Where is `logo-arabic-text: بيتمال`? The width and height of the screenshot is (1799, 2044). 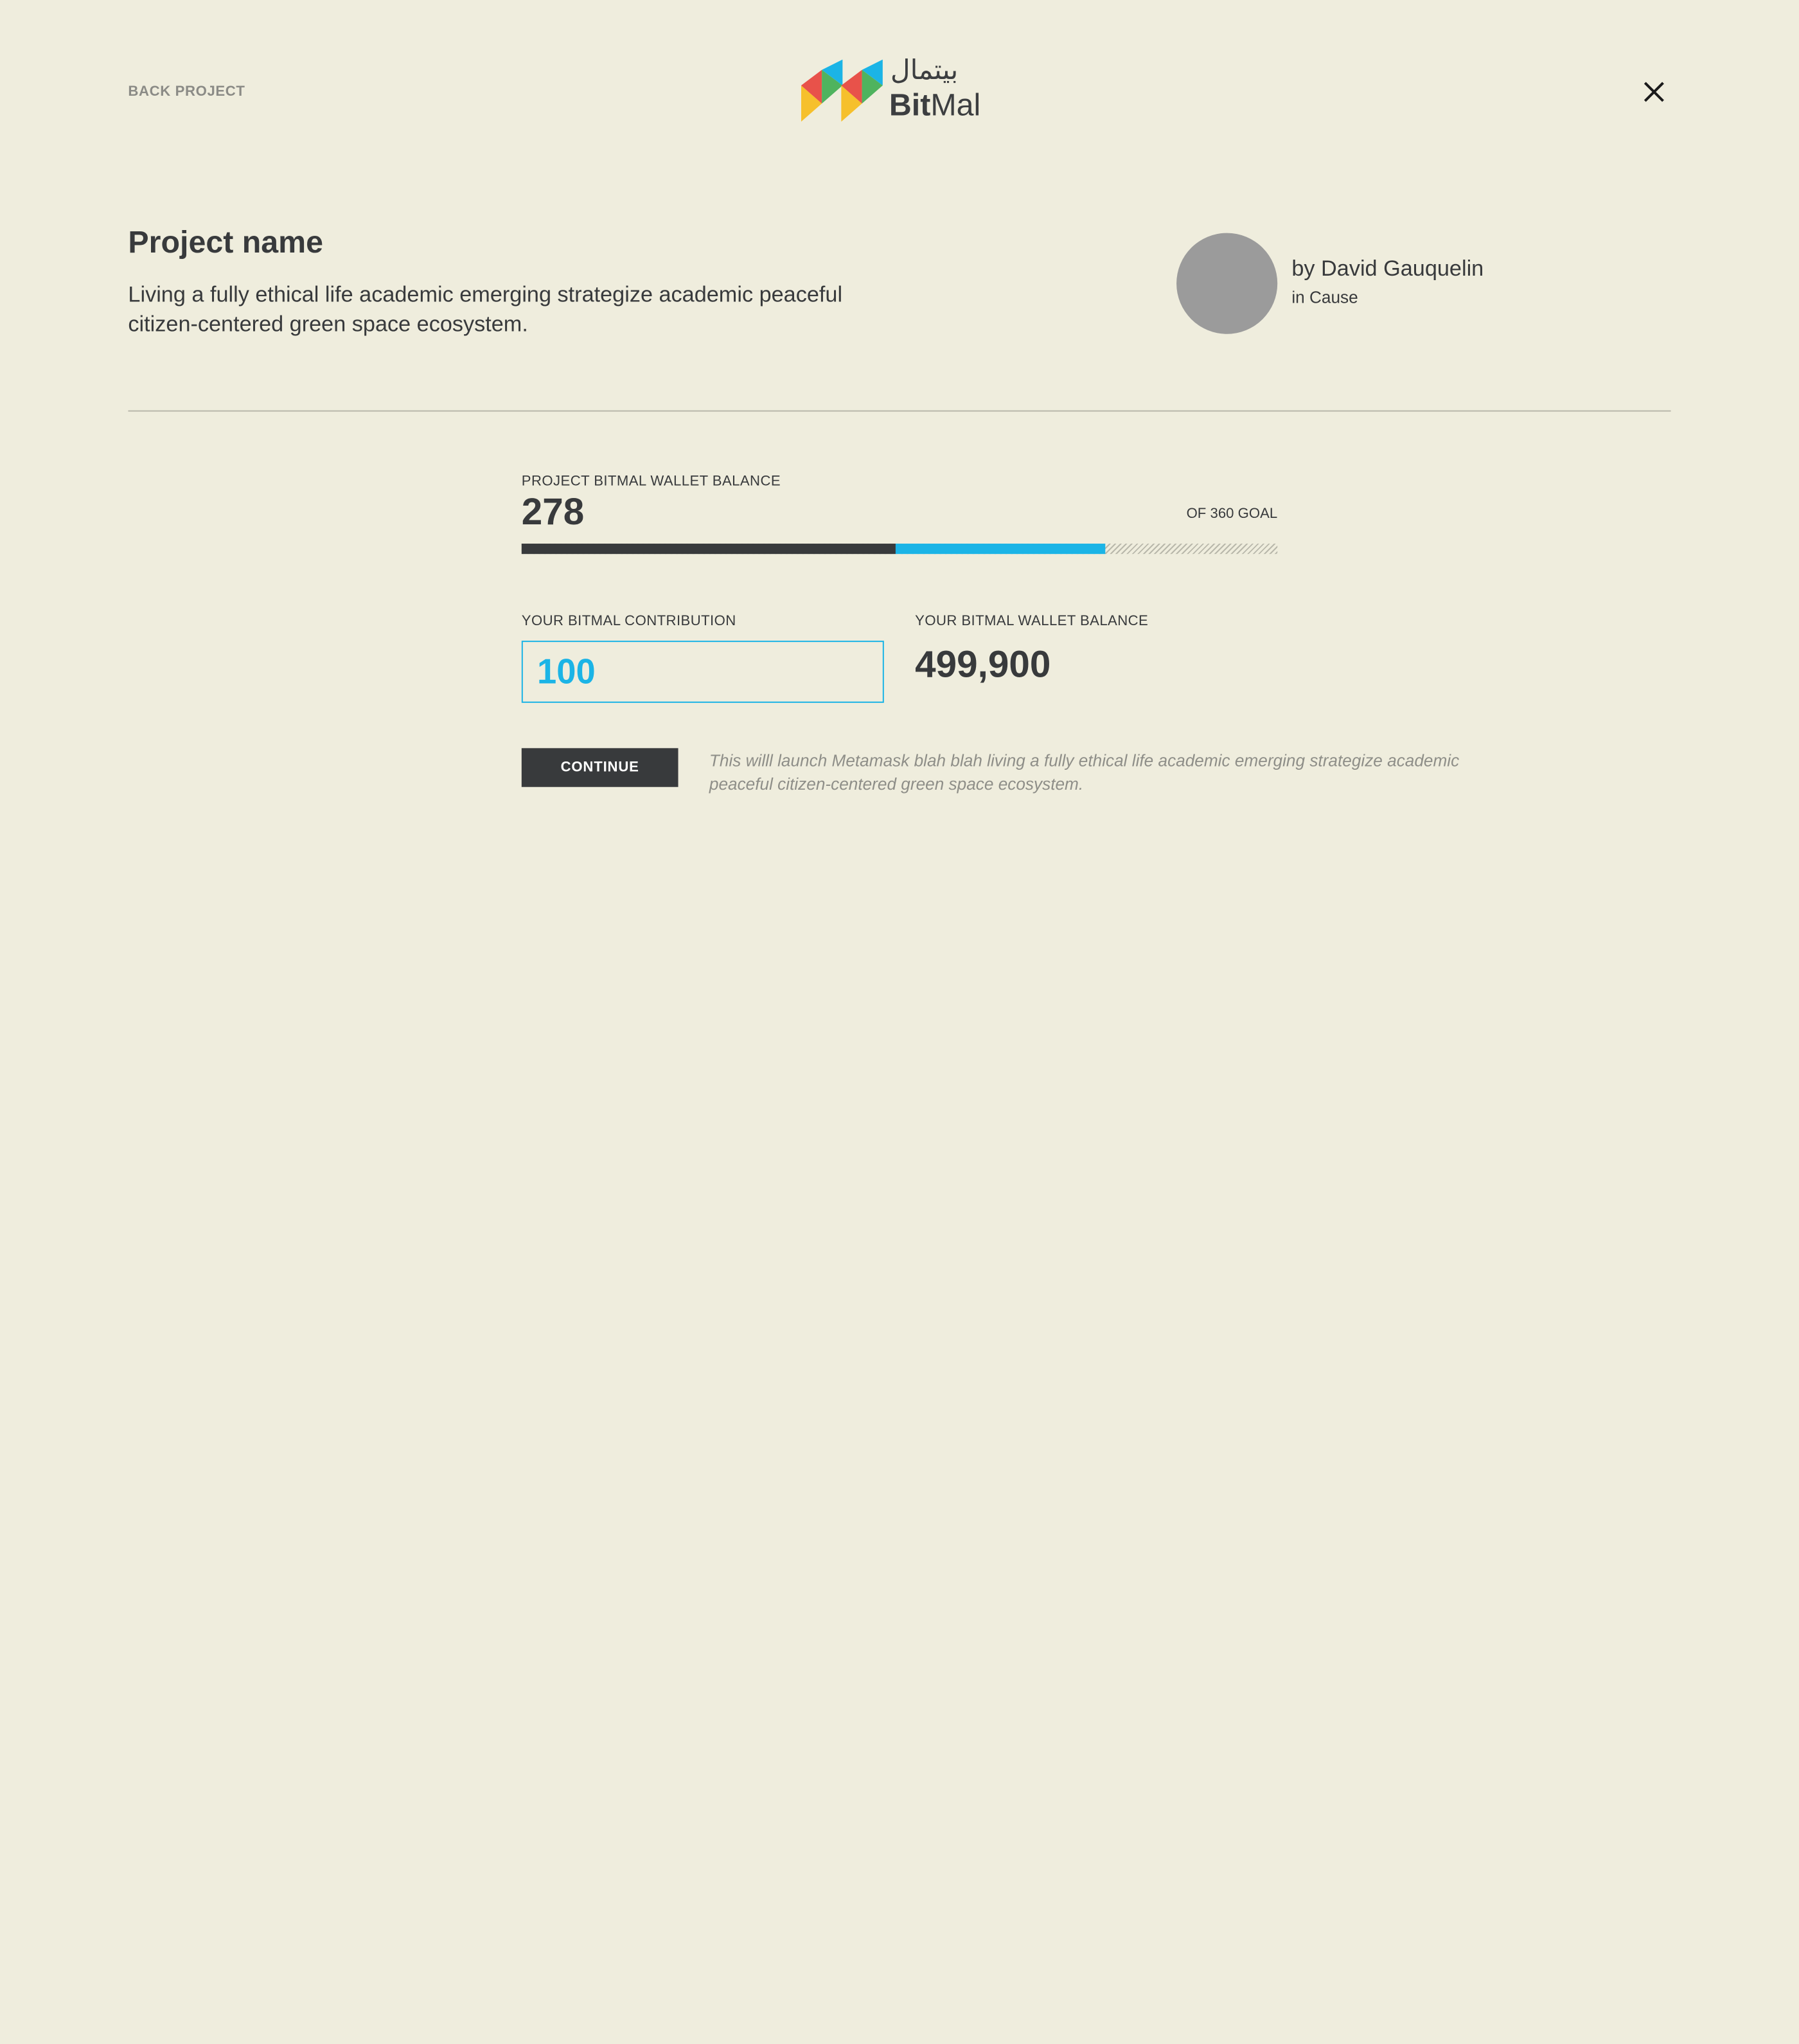 logo-arabic-text: بيتمال is located at coordinates (924, 69).